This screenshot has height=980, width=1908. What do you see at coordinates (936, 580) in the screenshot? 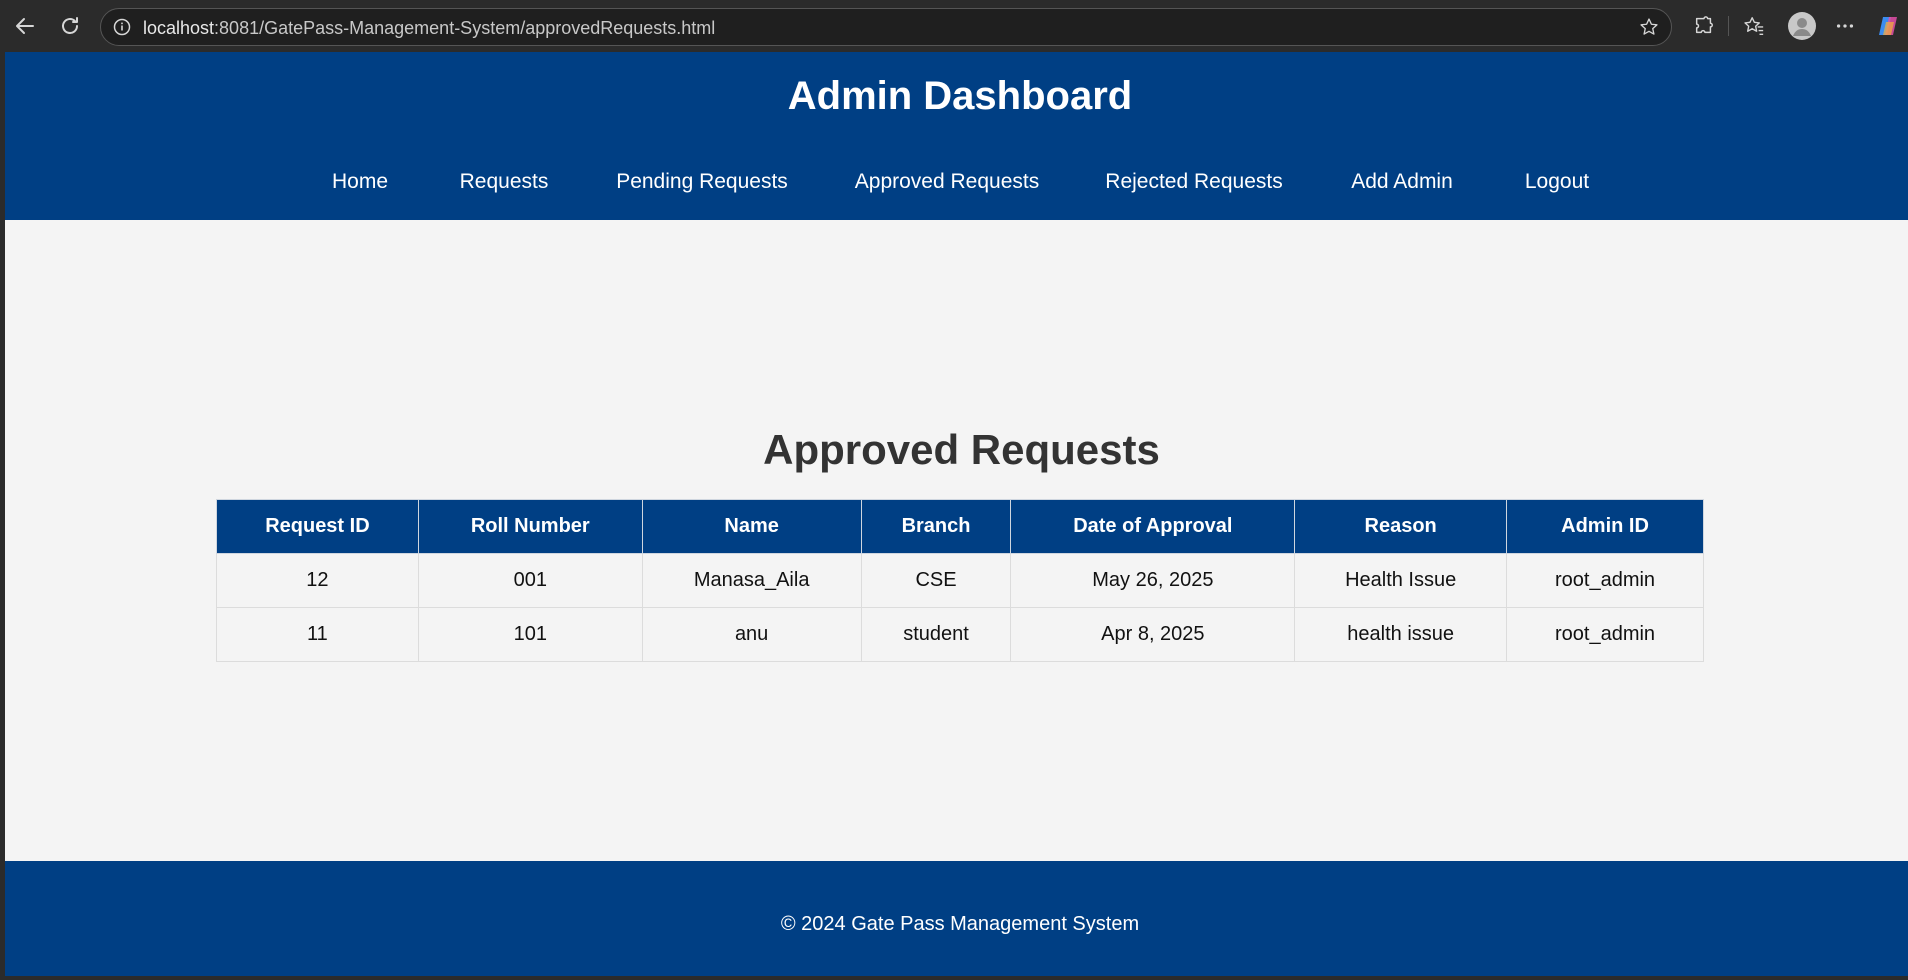
I see `table-cell: CSE` at bounding box center [936, 580].